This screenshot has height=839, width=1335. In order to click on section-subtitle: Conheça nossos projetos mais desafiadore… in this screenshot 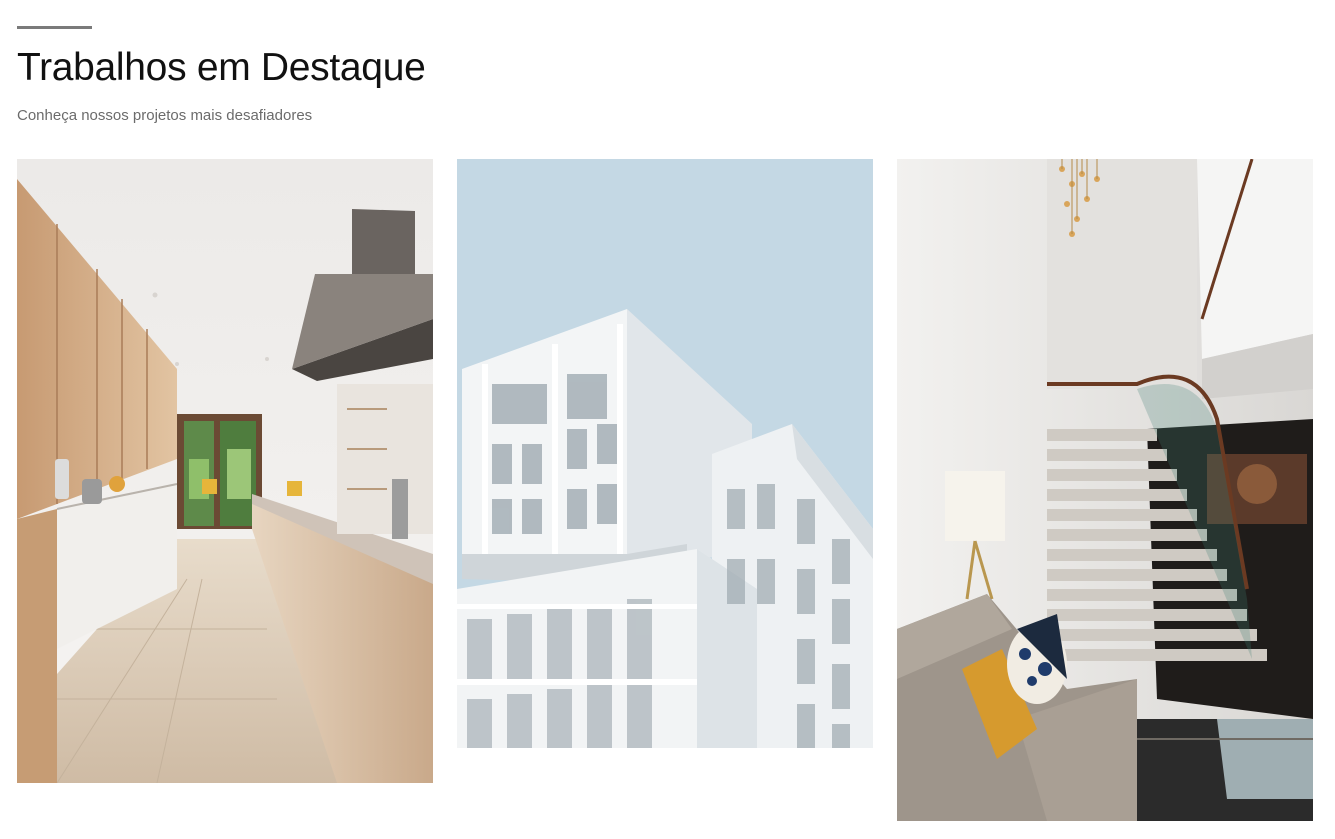, I will do `click(165, 115)`.